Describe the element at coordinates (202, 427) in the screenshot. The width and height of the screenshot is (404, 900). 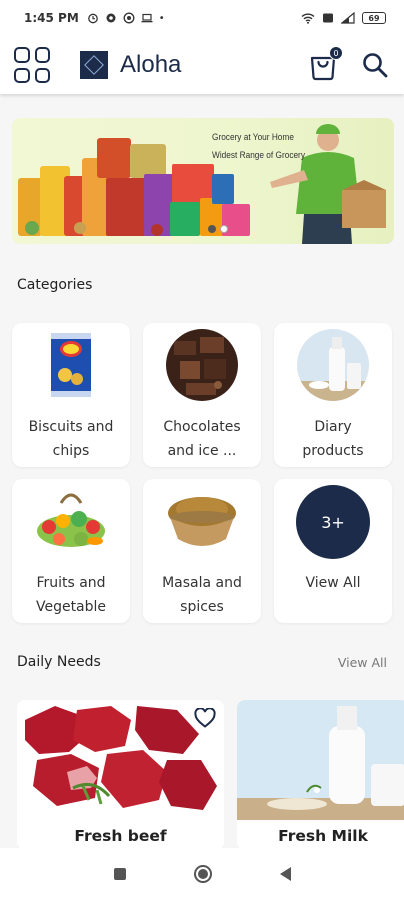
I see `category-label: Chocolates` at that location.